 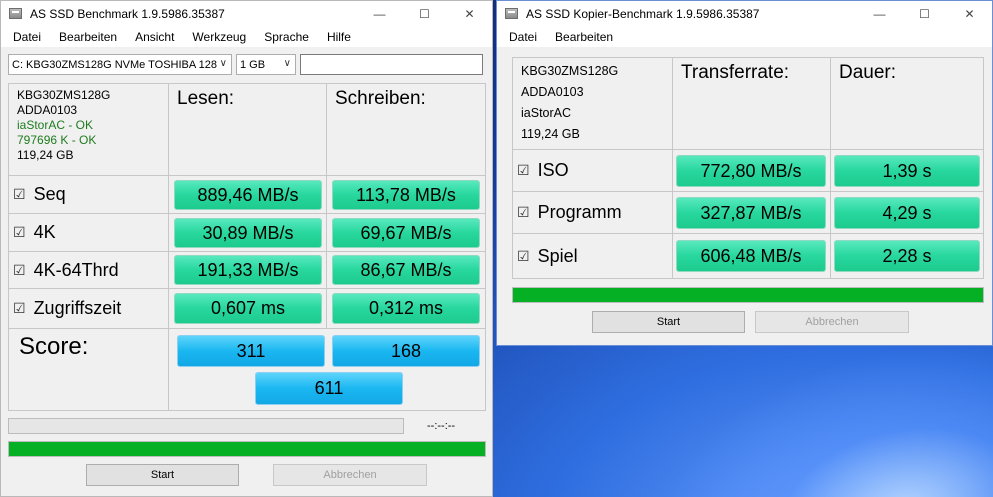 What do you see at coordinates (248, 195) in the screenshot?
I see `value-seq-read: 889,46 MB/s` at bounding box center [248, 195].